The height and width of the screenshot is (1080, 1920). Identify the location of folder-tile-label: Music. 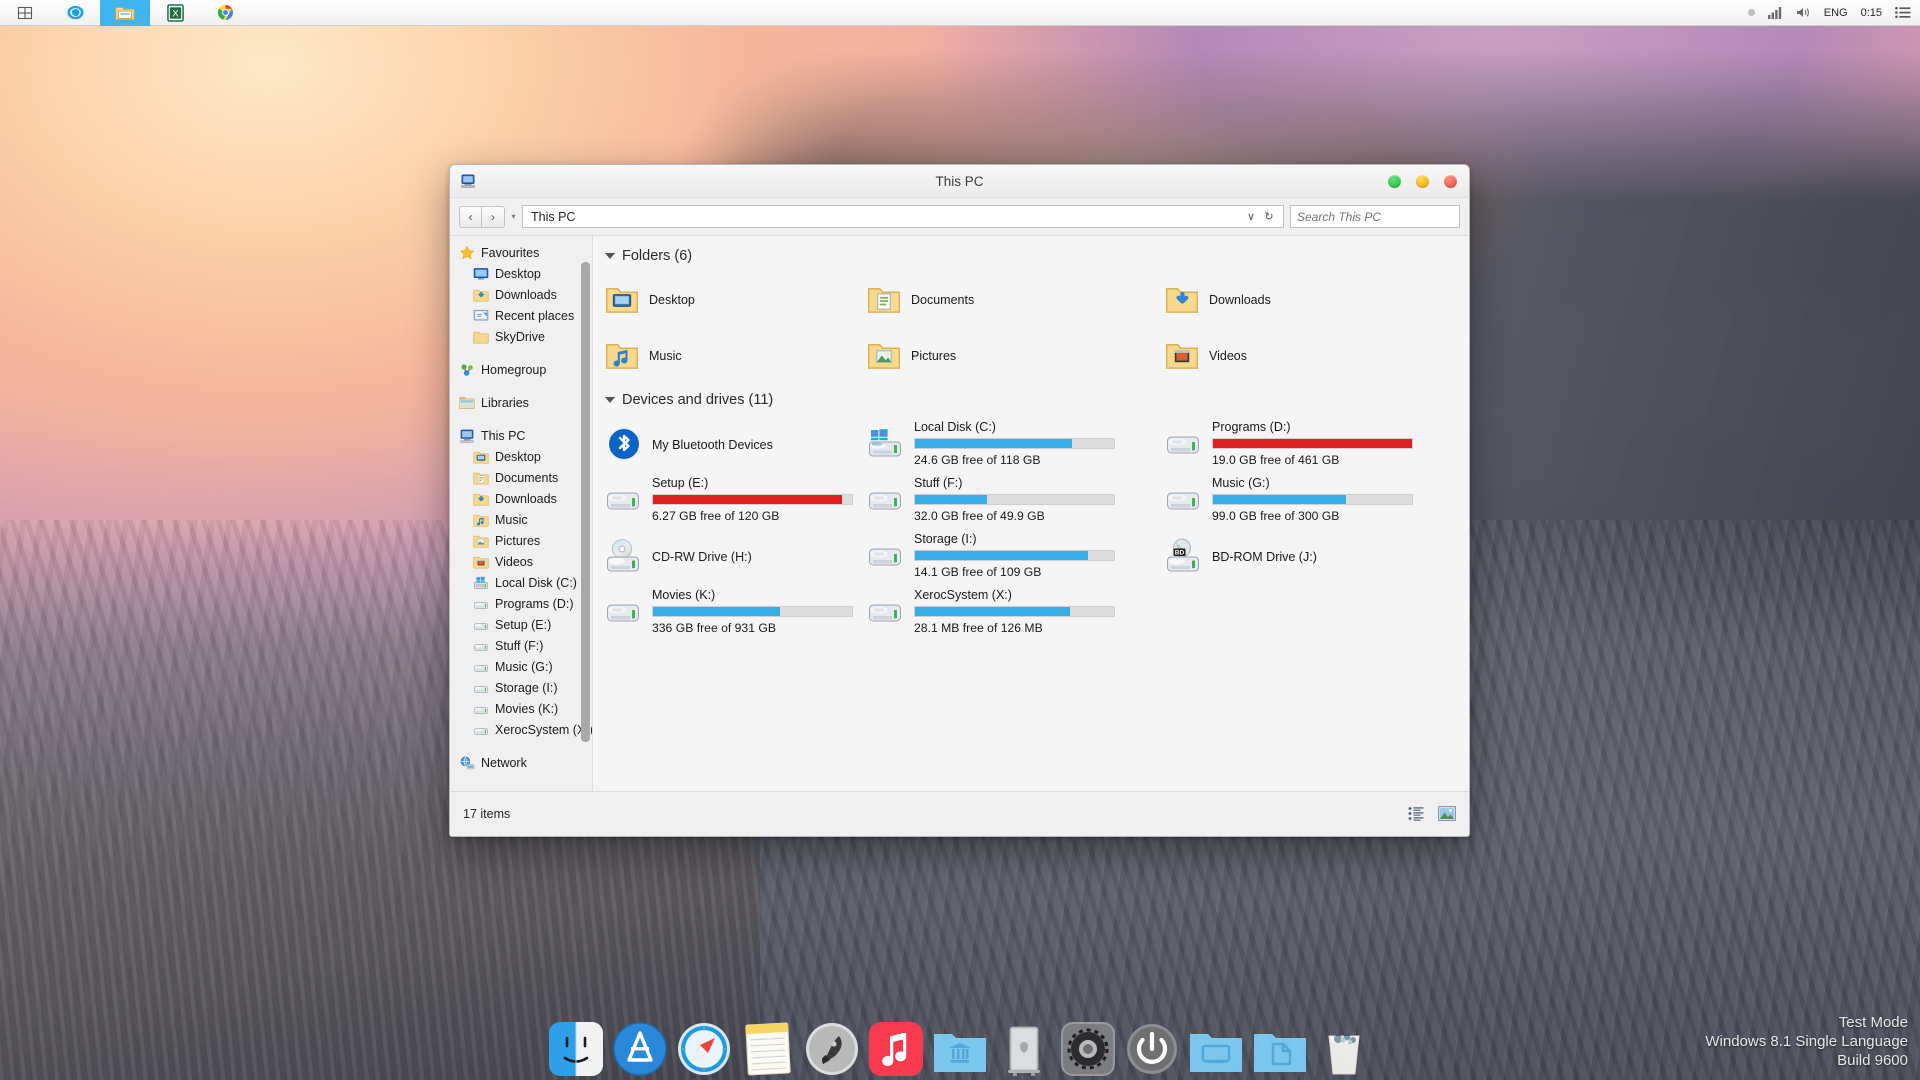
(665, 356).